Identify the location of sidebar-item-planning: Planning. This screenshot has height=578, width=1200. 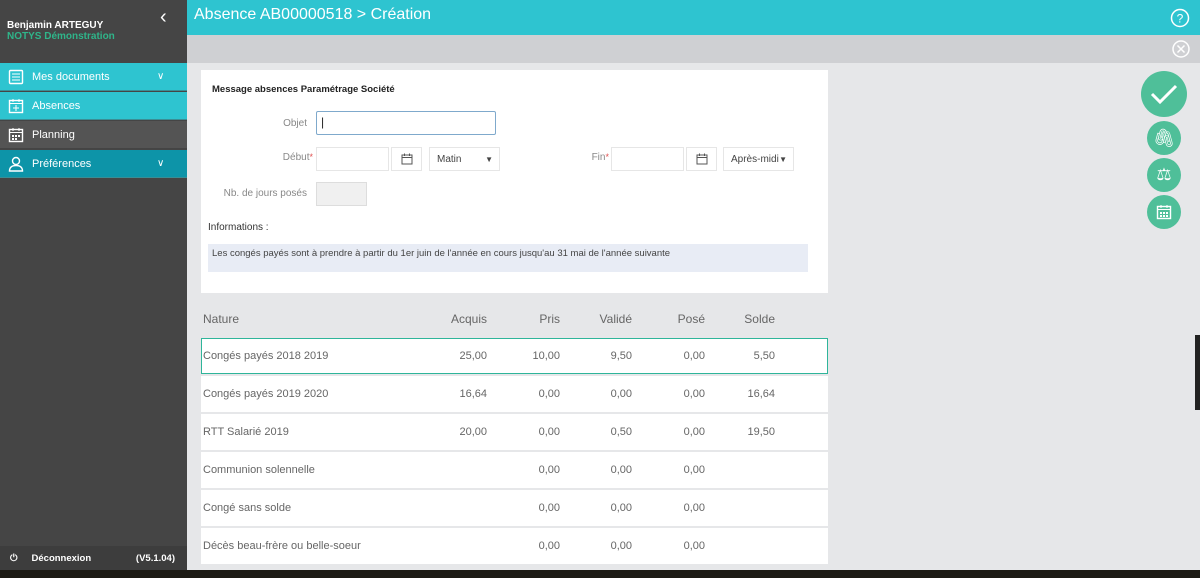
(93, 135).